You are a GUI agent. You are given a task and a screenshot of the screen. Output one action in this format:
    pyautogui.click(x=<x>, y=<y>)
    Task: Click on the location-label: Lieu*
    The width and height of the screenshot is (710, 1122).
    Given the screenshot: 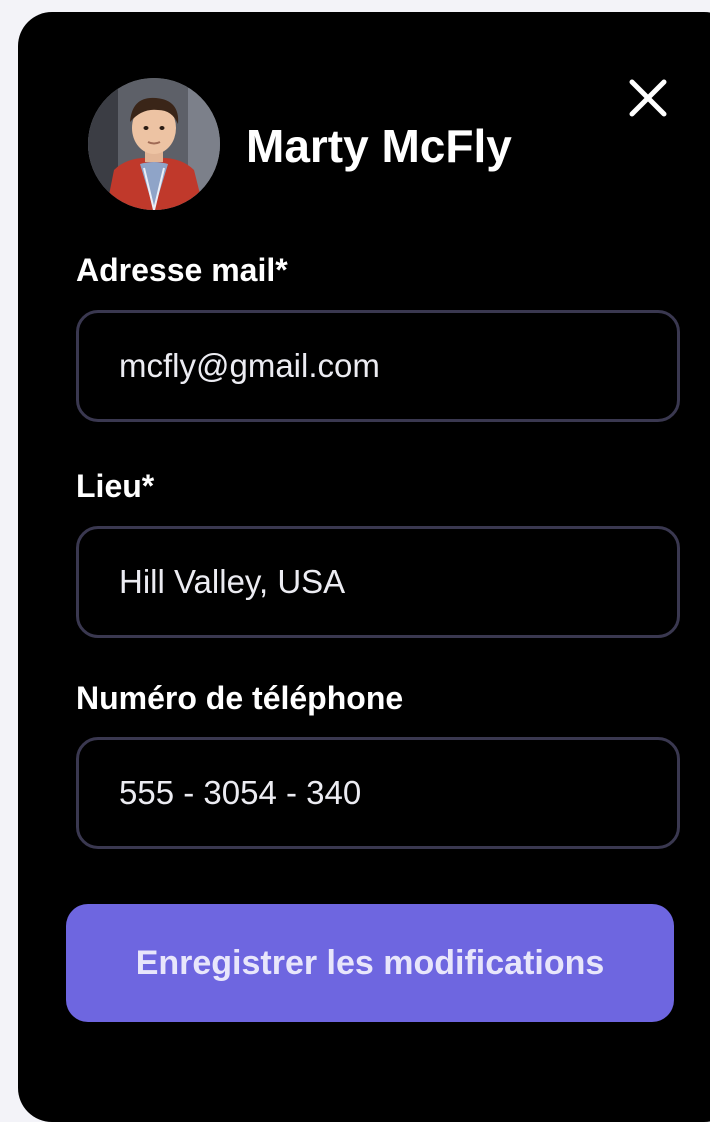 What is the action you would take?
    pyautogui.click(x=115, y=486)
    